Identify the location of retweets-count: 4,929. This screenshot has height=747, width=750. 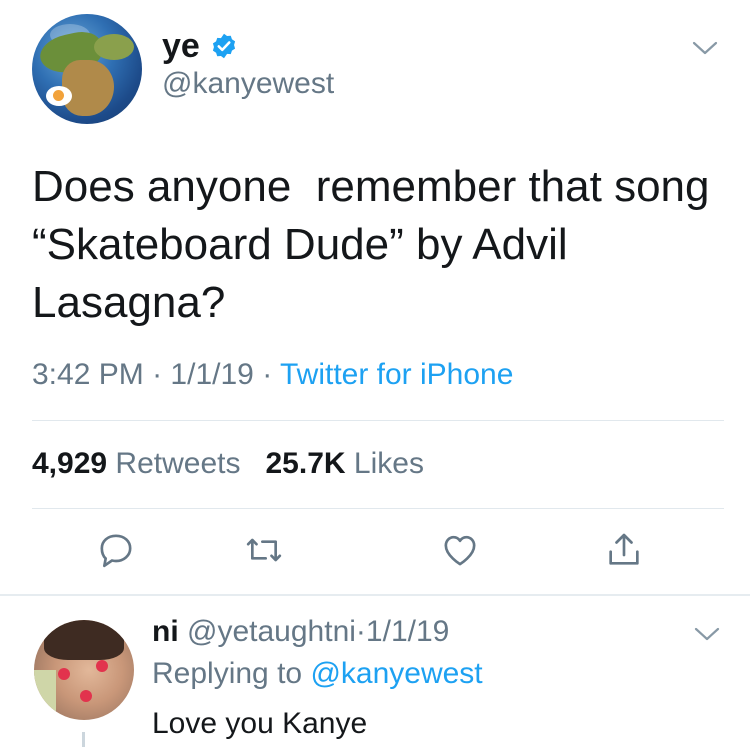
(70, 463).